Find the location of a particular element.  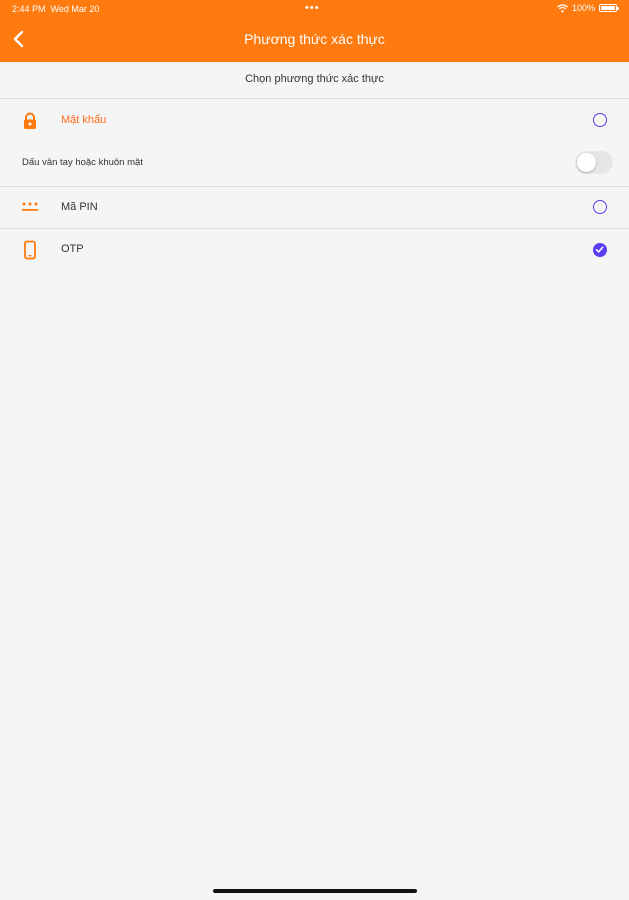

pin-dots-icon is located at coordinates (30, 209).